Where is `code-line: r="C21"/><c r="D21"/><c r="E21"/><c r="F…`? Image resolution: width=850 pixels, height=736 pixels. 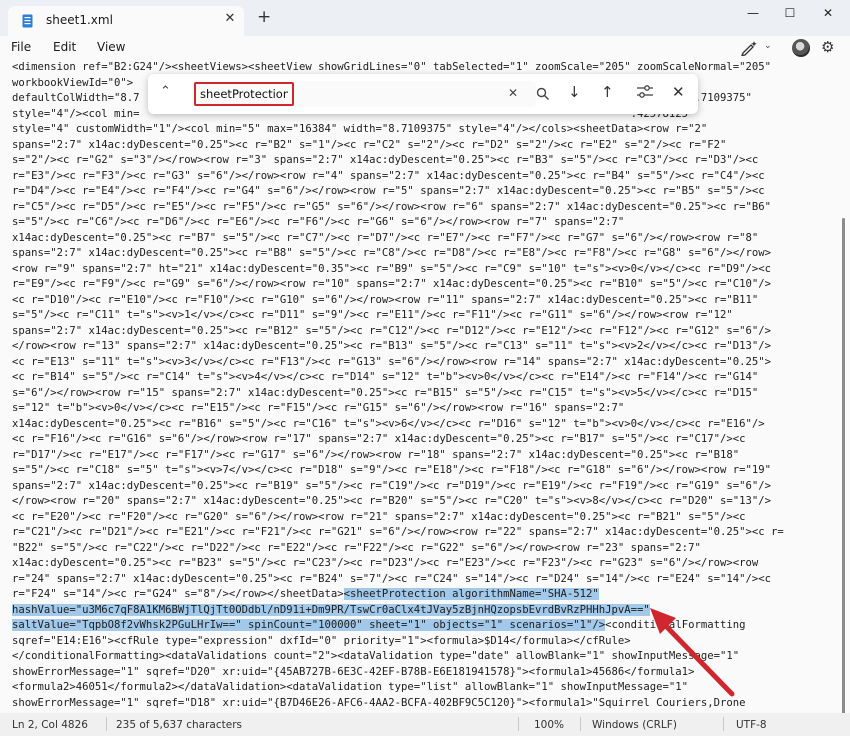 code-line: r="C21"/><c r="D21"/><c r="E21"/><c r="F… is located at coordinates (398, 532).